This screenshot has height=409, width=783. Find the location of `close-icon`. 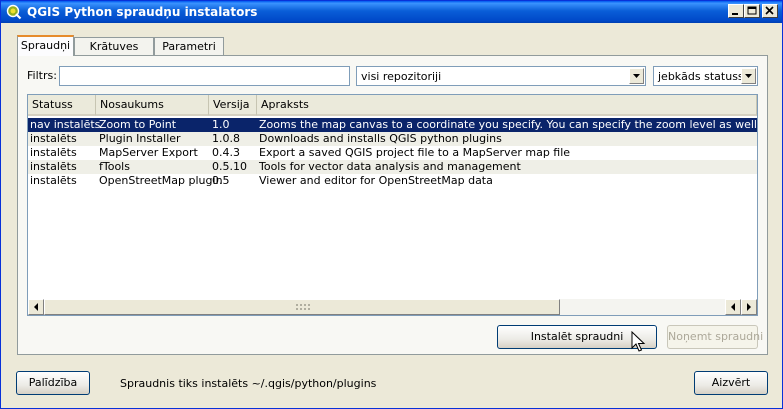

close-icon is located at coordinates (769, 10).